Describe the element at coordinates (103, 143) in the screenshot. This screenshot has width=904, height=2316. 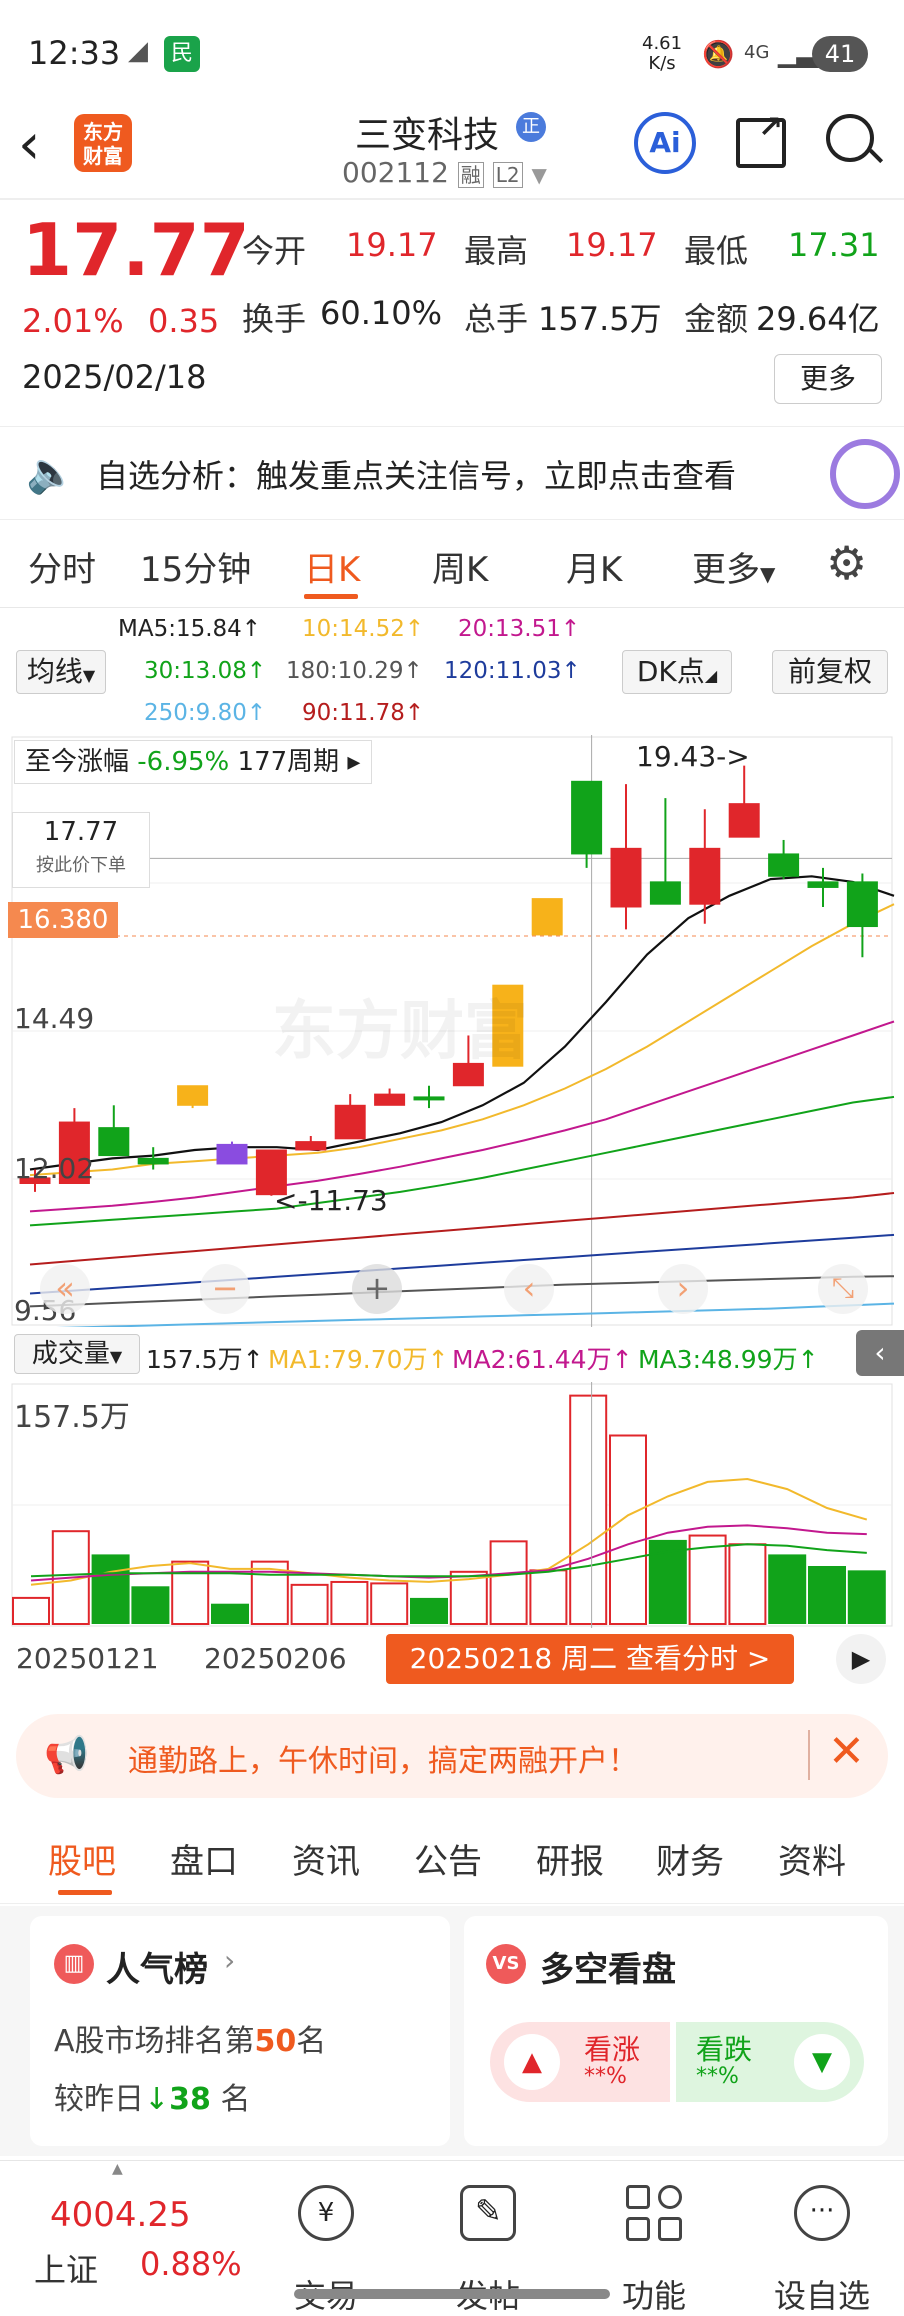
I see `app-logo: 东方财富` at that location.